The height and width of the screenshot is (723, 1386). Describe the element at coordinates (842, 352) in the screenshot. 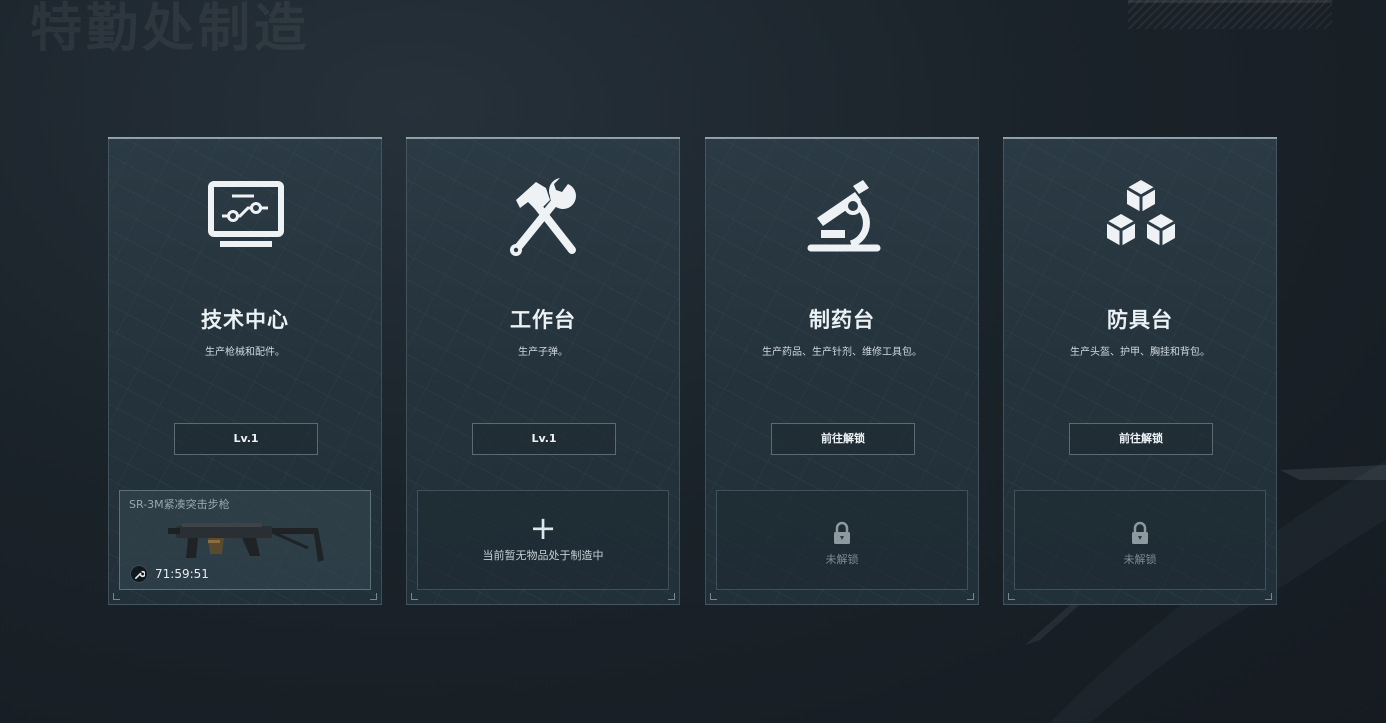

I see `workstation-description: 生产药品、生产针剂、维修工具包。` at that location.